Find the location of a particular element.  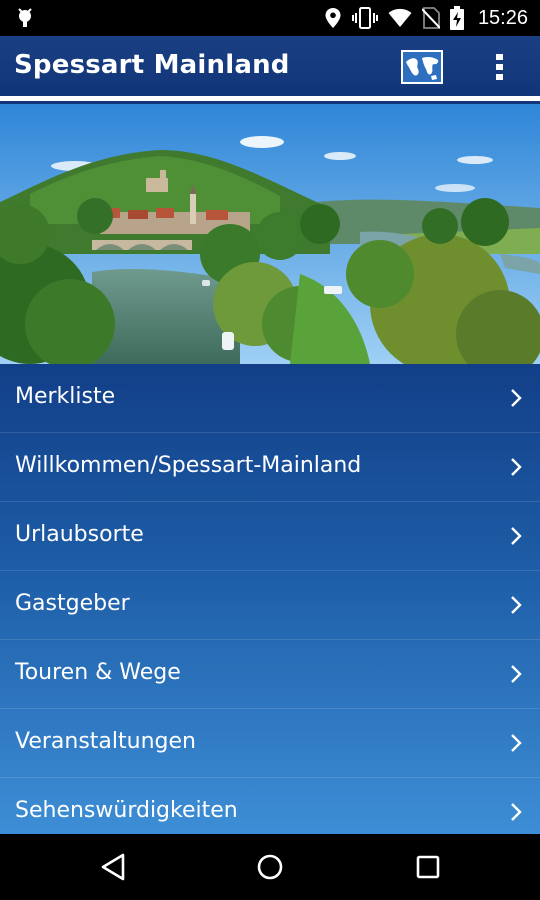

recents-icon is located at coordinates (428, 867).